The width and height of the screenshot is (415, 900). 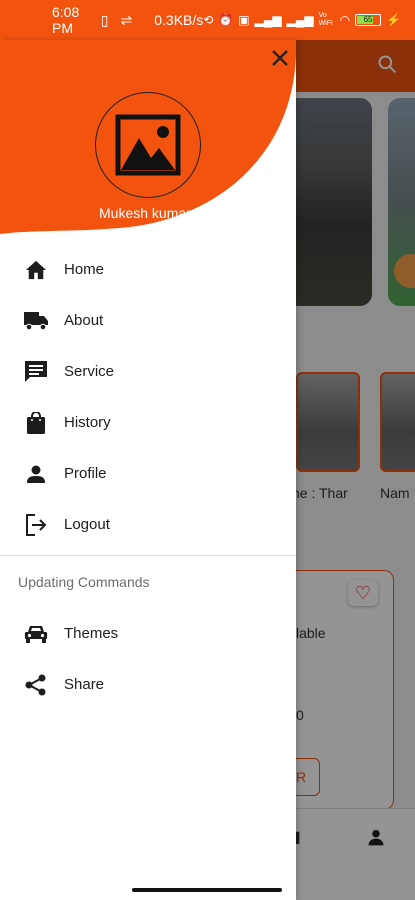 I want to click on battery-icon: 65, so click(x=368, y=20).